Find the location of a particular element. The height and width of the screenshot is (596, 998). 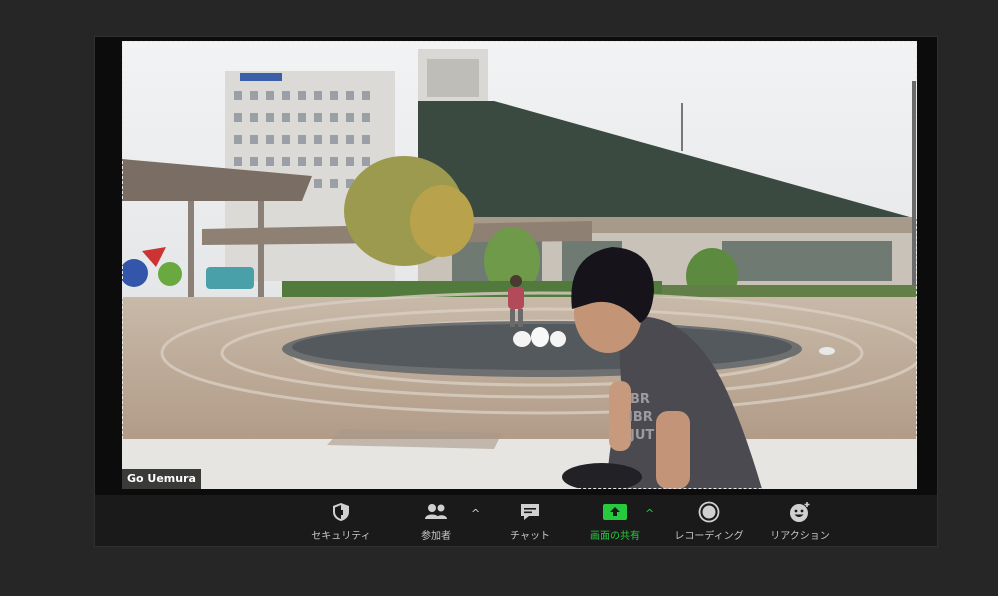

security-button: セキュリティ is located at coordinates (341, 522).